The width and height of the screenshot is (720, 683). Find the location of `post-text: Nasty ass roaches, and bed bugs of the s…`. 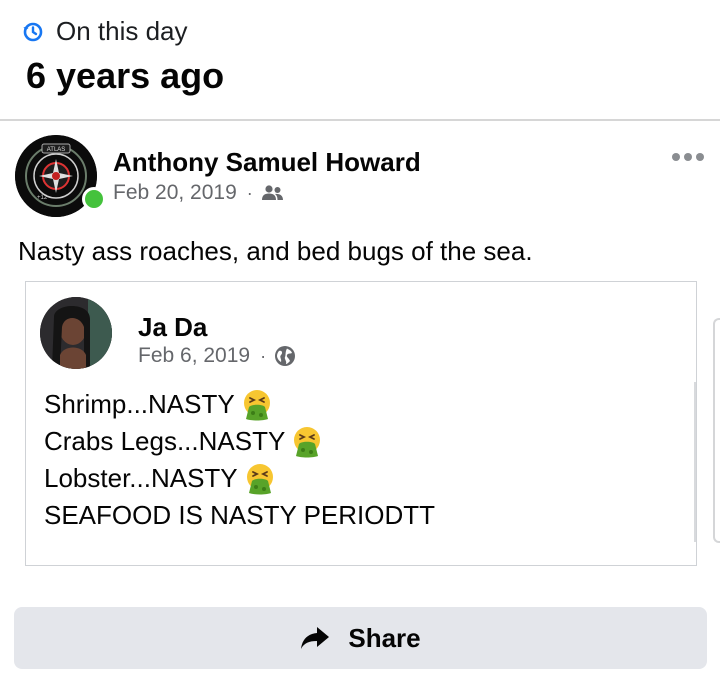

post-text: Nasty ass roaches, and bed bugs of the s… is located at coordinates (275, 251).